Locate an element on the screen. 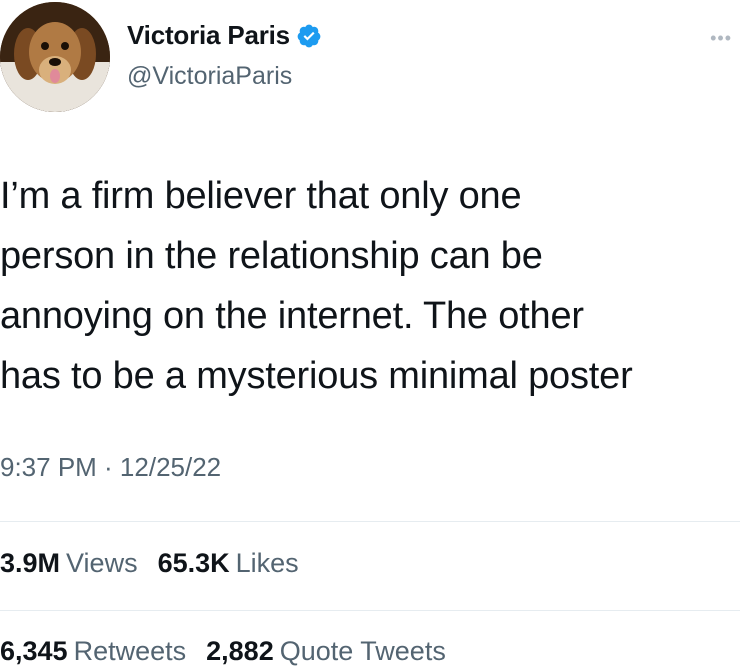  likes-stat: 65.3K Likes is located at coordinates (228, 563).